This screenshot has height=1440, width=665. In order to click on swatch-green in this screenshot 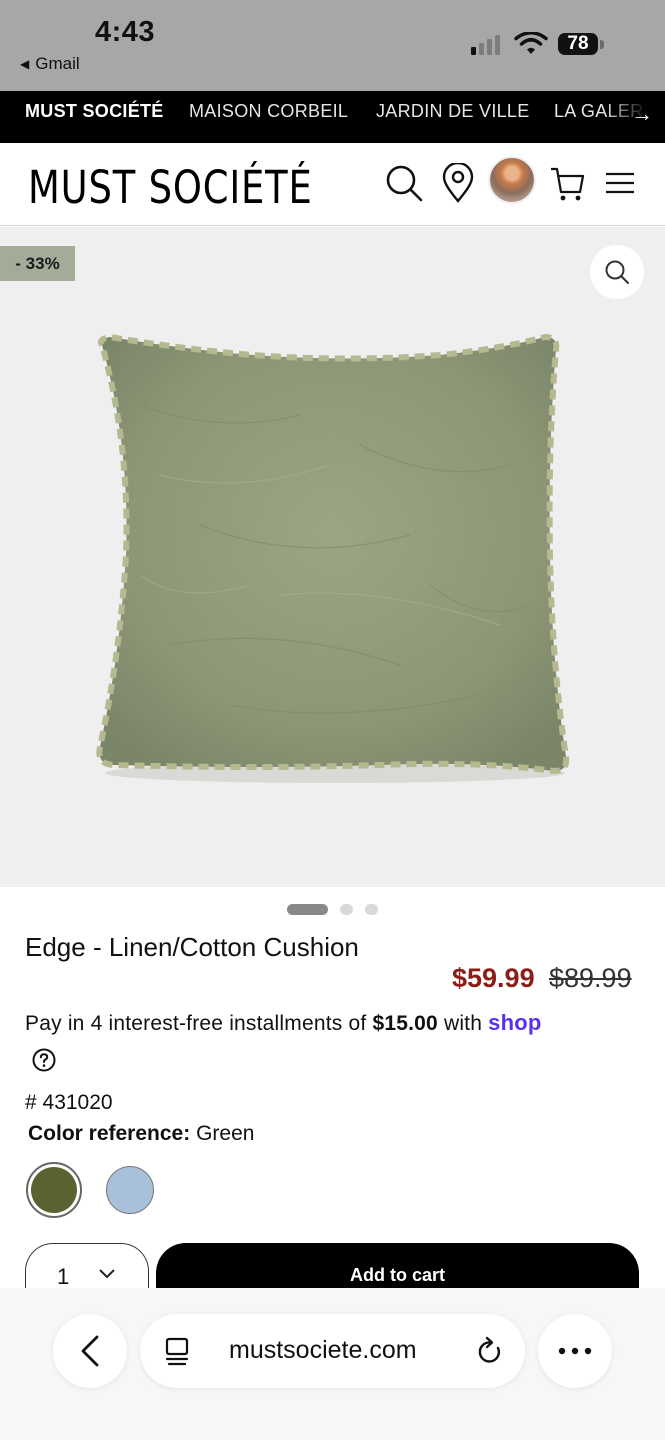, I will do `click(54, 1190)`.